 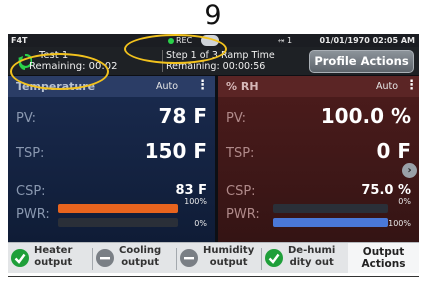 I want to click on temperature-csp-label: CSP:, so click(x=31, y=191).